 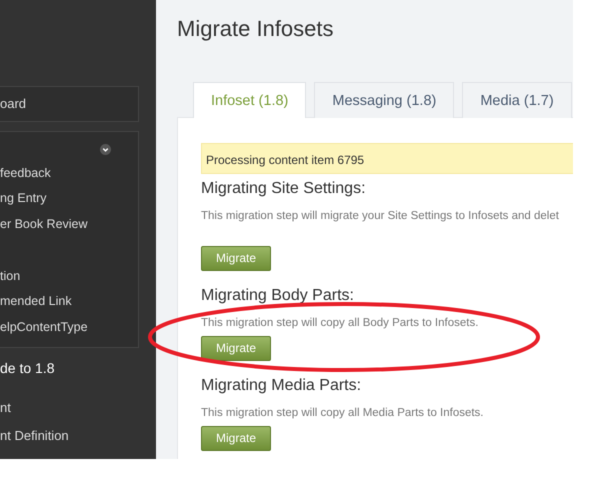 What do you see at coordinates (387, 158) in the screenshot?
I see `status-alert: Processing content item 6795` at bounding box center [387, 158].